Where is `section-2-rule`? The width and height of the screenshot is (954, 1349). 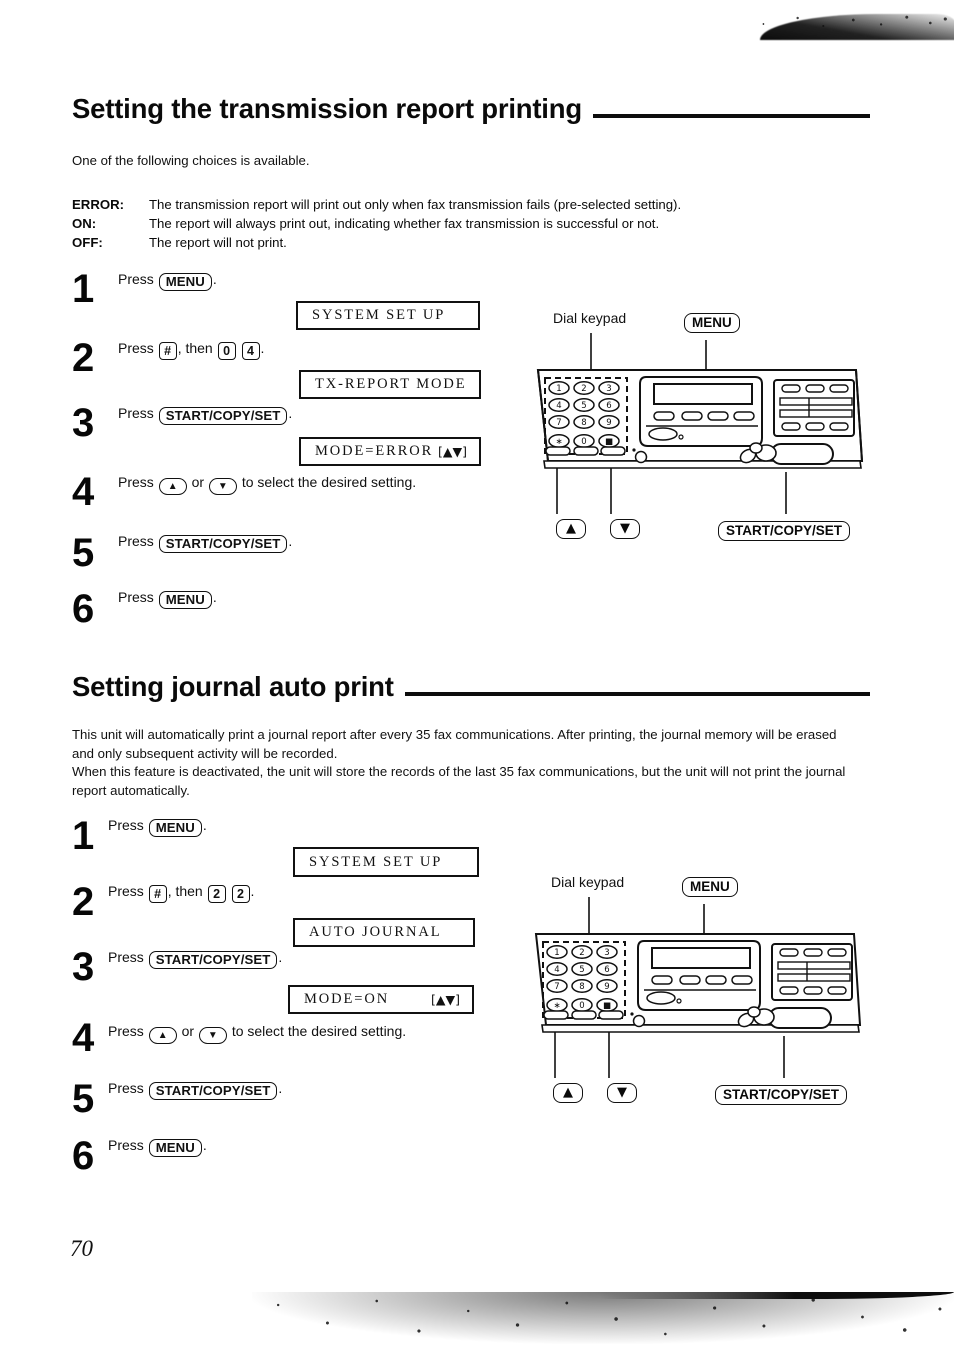
section-2-rule is located at coordinates (637, 693).